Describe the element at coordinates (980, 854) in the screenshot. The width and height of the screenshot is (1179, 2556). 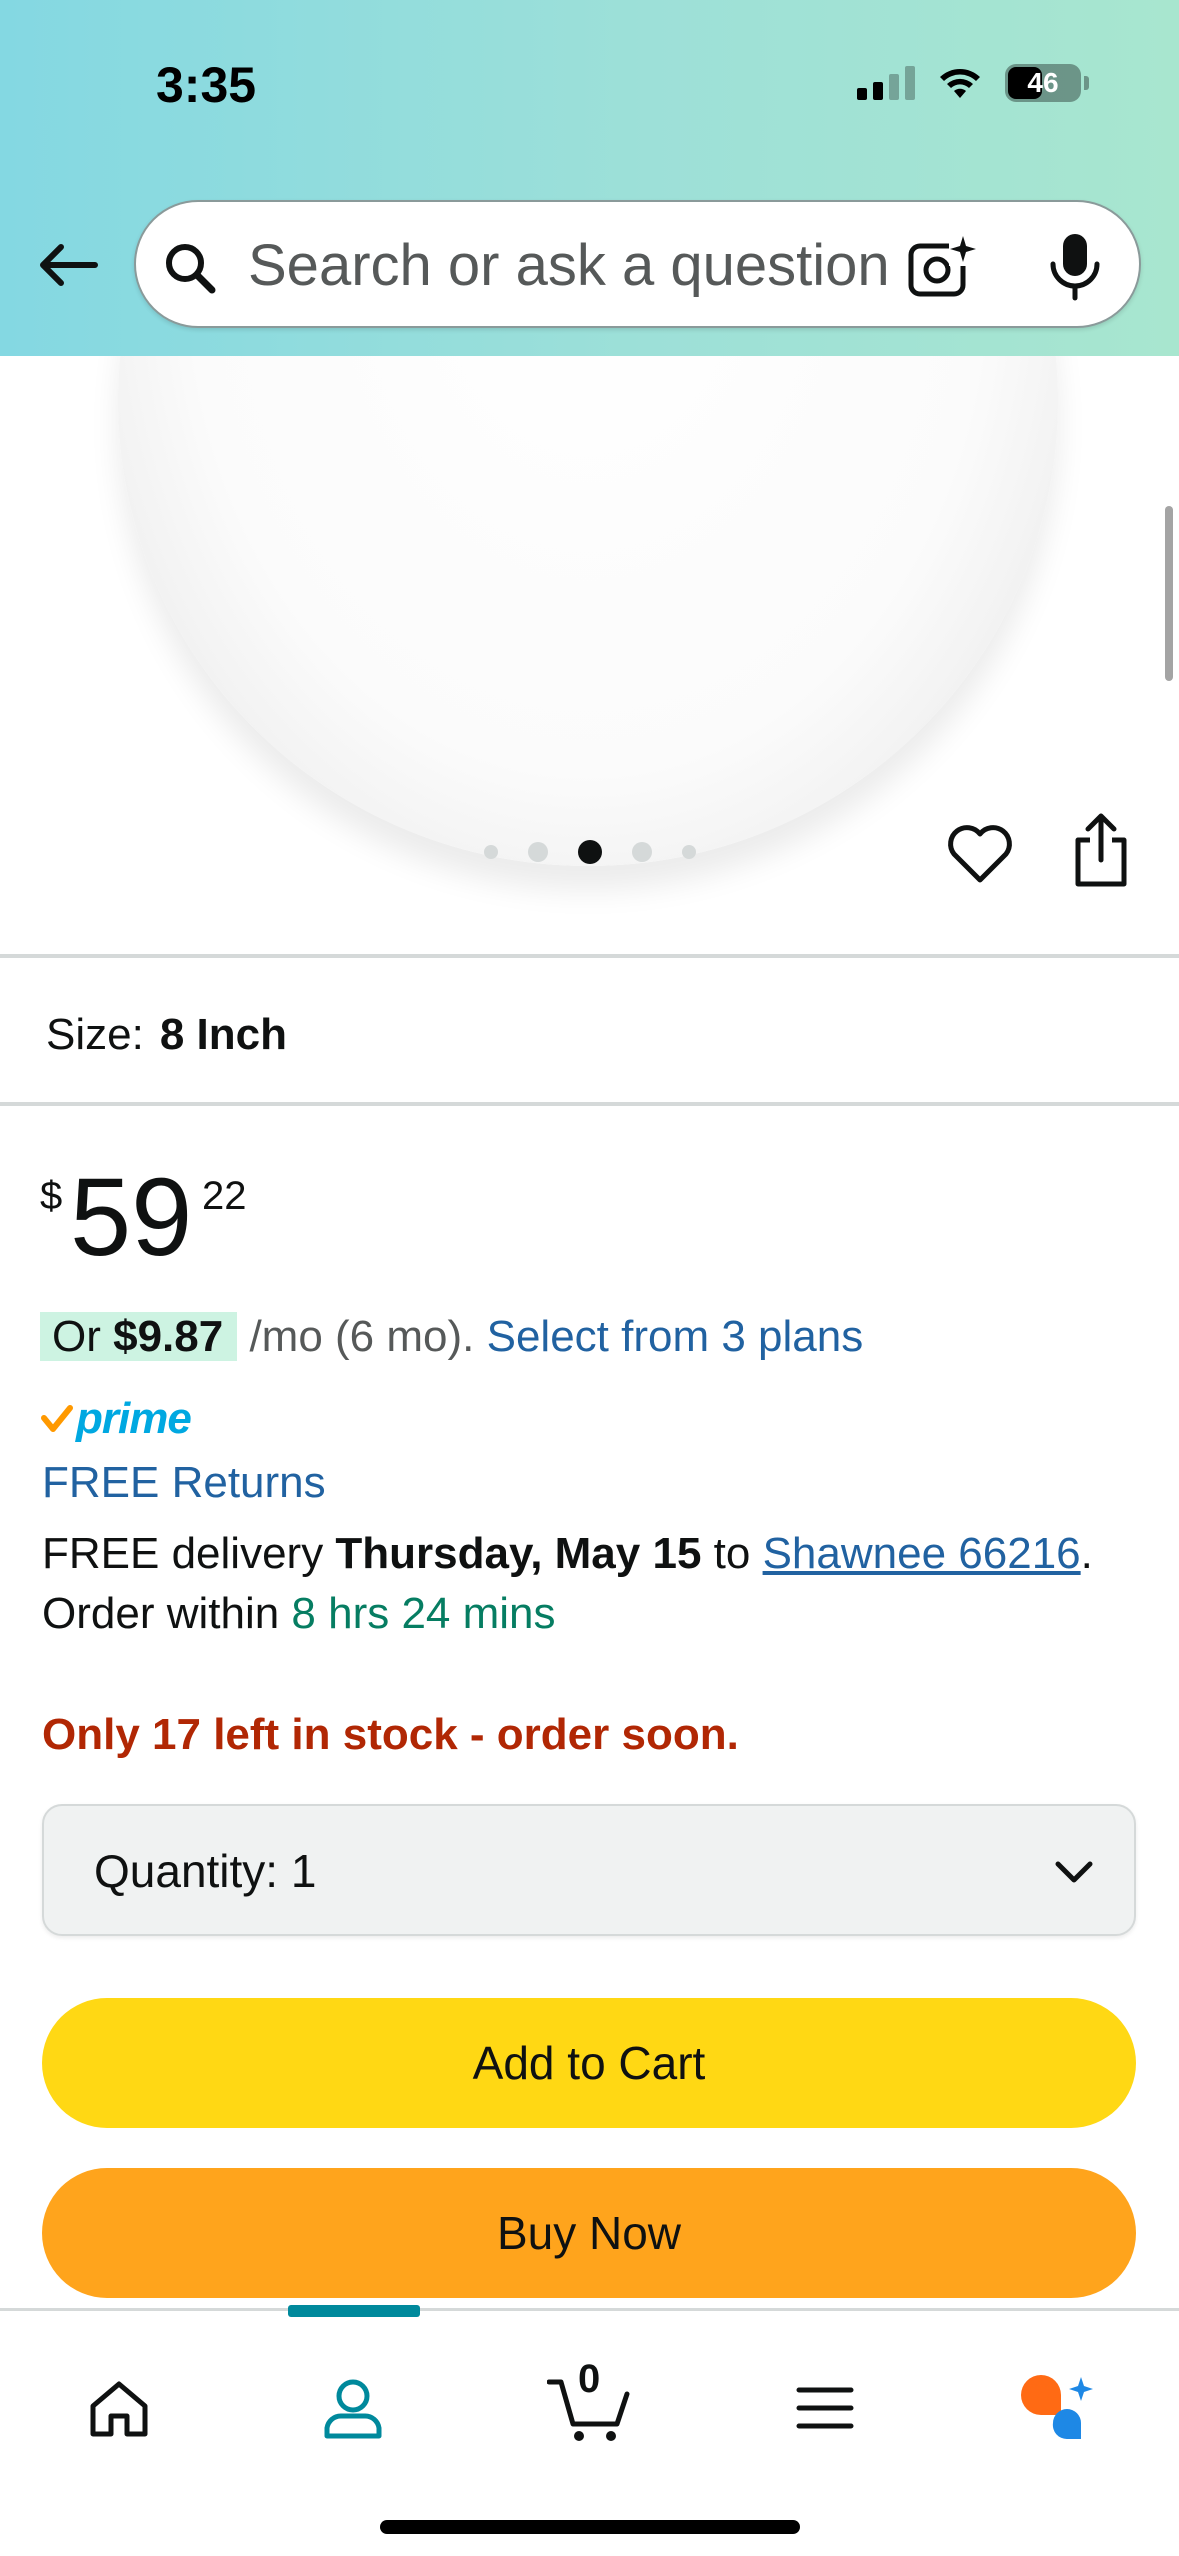
I see `heart-icon` at that location.